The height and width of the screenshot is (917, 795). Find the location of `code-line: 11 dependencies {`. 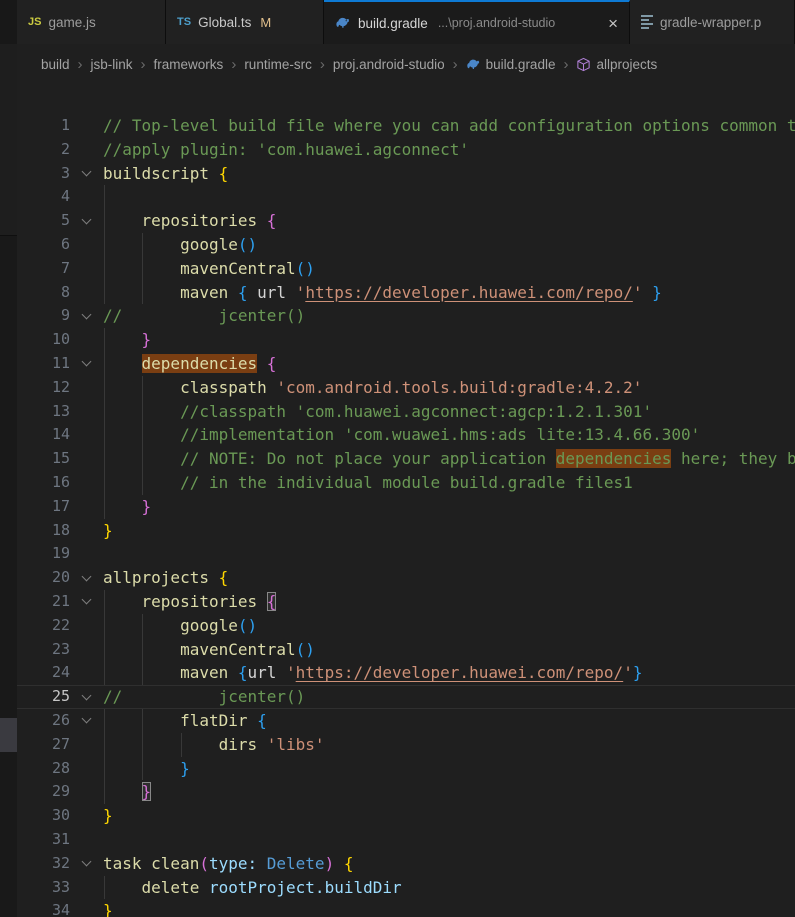

code-line: 11 dependencies { is located at coordinates (406, 363).